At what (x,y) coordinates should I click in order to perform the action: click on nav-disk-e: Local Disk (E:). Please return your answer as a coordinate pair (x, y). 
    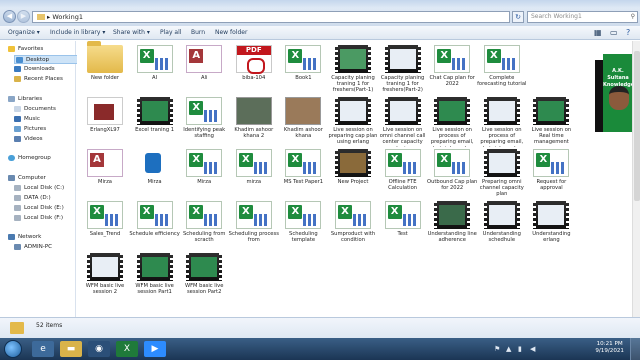
    Looking at the image, I should click on (39, 208).